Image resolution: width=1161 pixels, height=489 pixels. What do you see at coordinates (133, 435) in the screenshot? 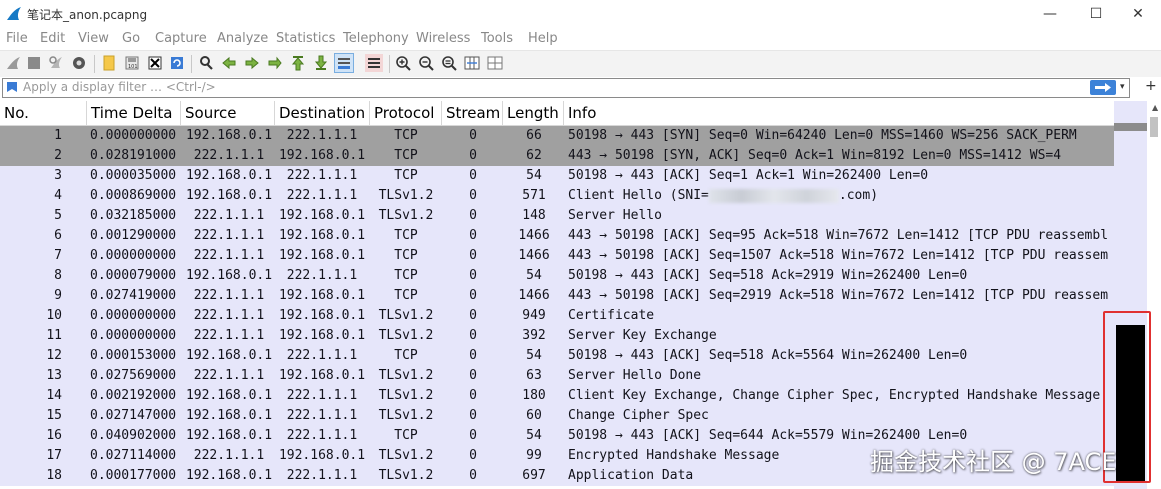
I see `packet-time-delta: 0.040902000` at bounding box center [133, 435].